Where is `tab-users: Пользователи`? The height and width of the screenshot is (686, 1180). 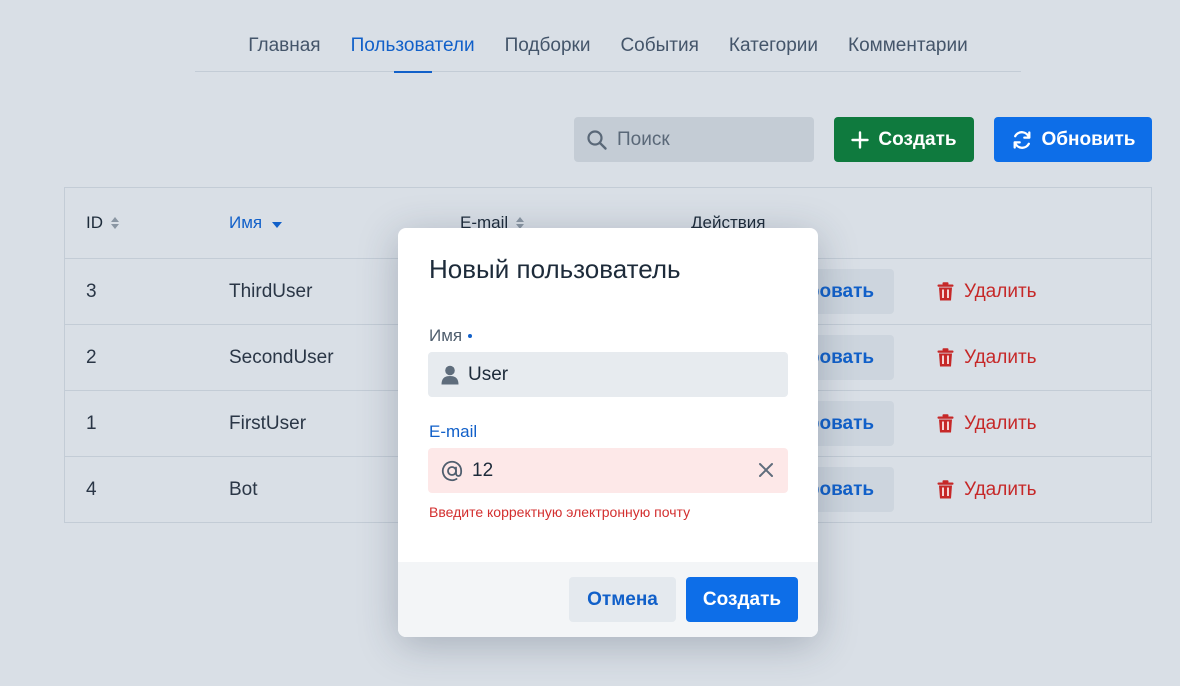
tab-users: Пользователи is located at coordinates (413, 47).